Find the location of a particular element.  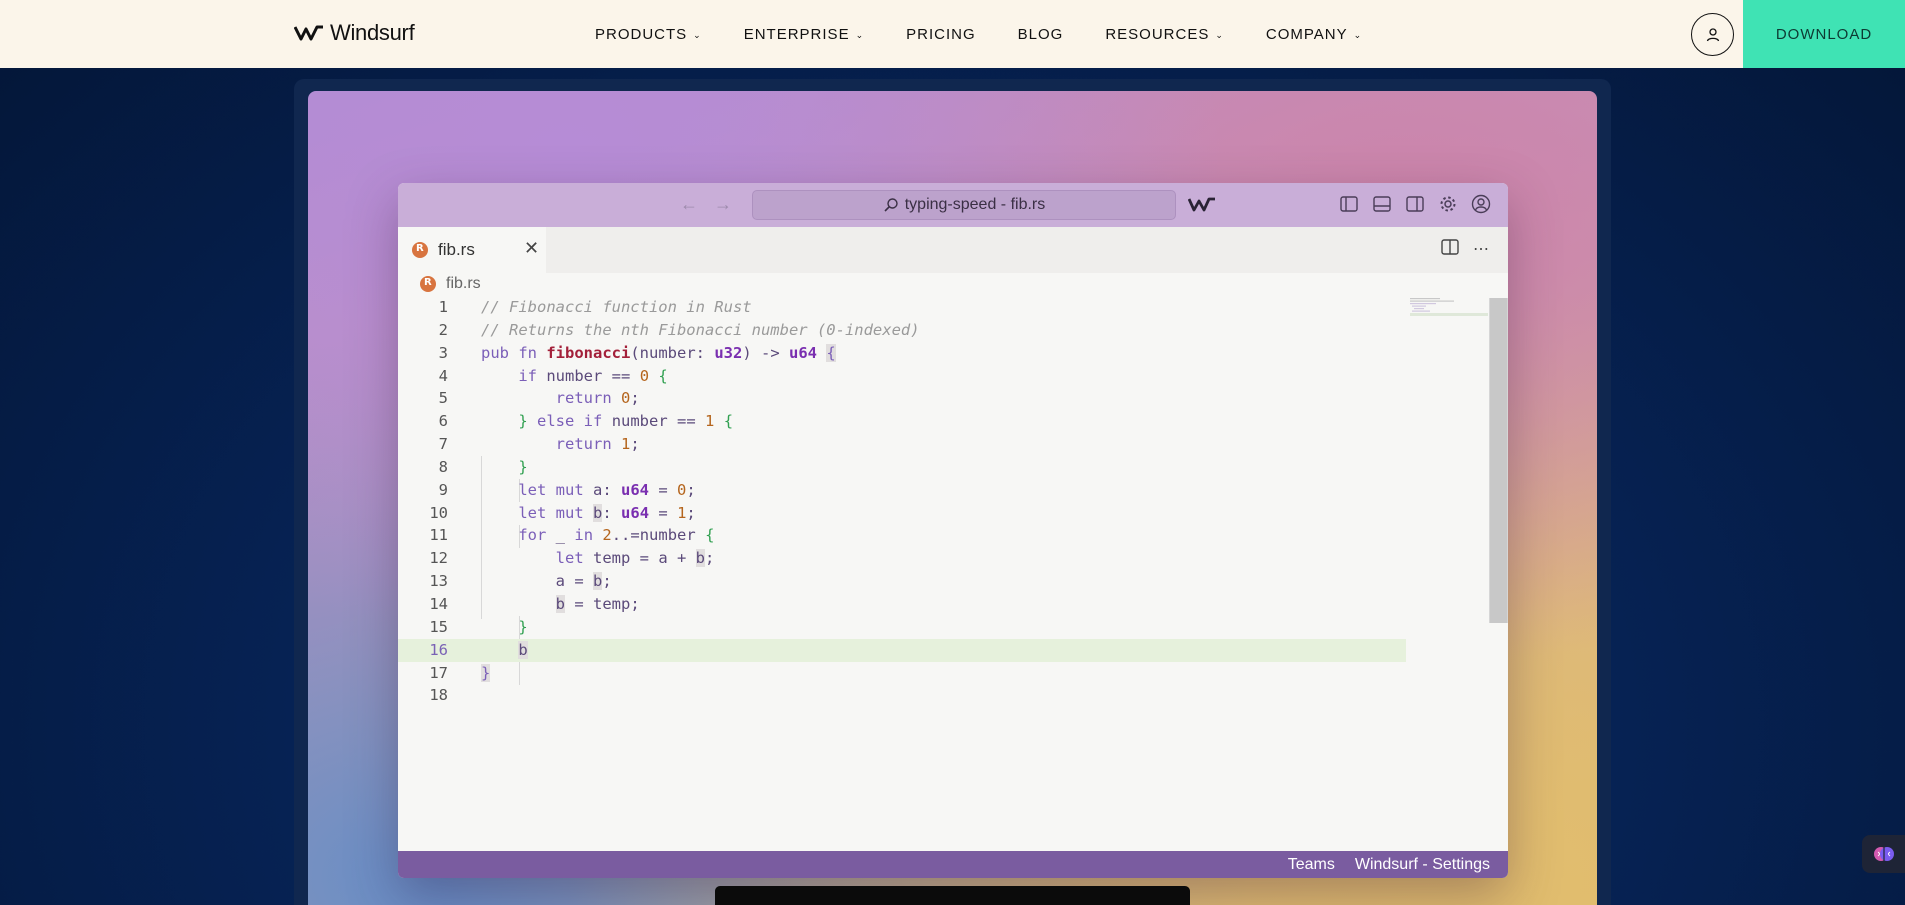

nav-label: BLOG is located at coordinates (1040, 34).